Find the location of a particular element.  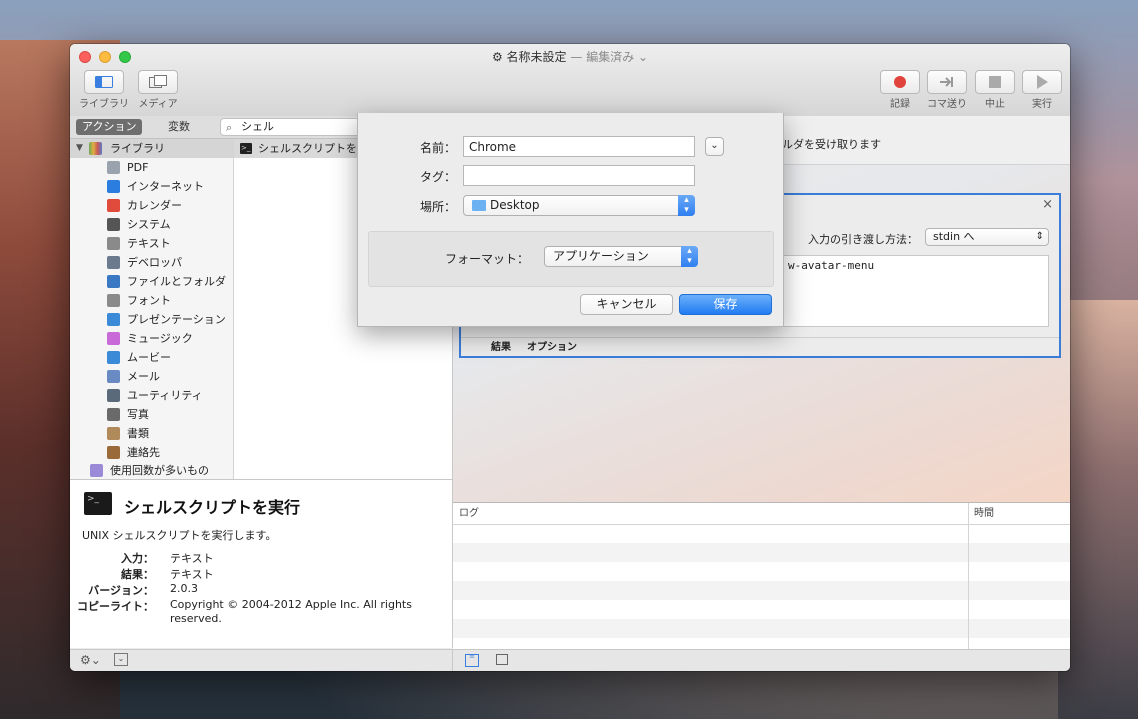

library-item-label: フォント is located at coordinates (149, 300).